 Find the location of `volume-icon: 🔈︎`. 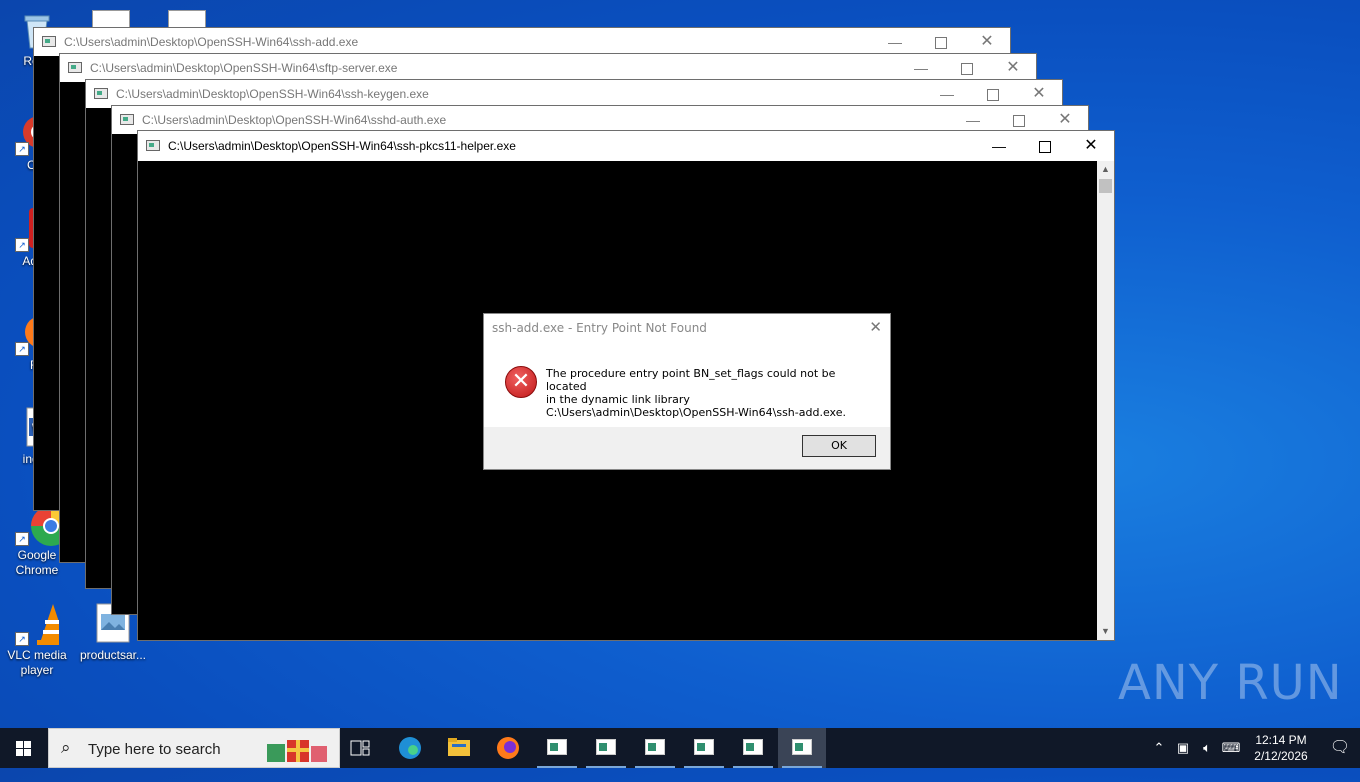

volume-icon: 🔈︎ is located at coordinates (1207, 748).